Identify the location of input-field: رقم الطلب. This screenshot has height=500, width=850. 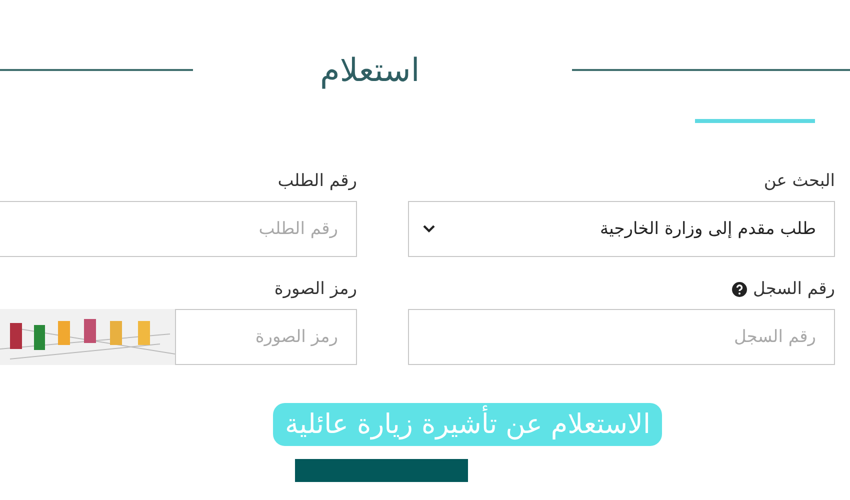
(178, 229).